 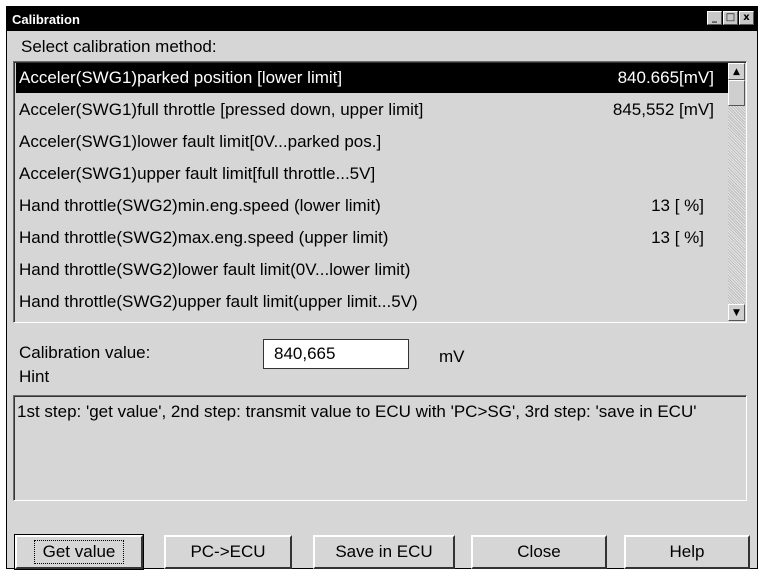 I want to click on get-value-button: Get value, so click(x=79, y=552).